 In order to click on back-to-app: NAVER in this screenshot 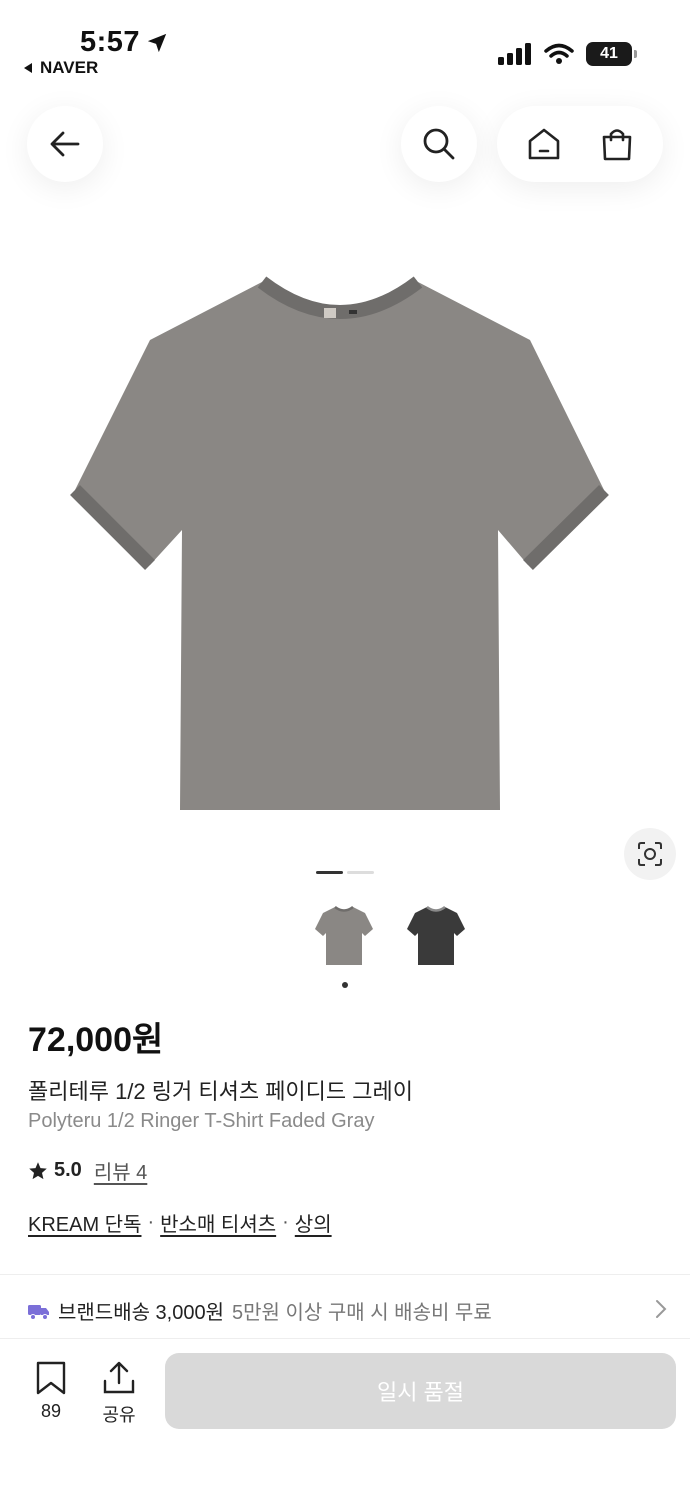, I will do `click(60, 68)`.